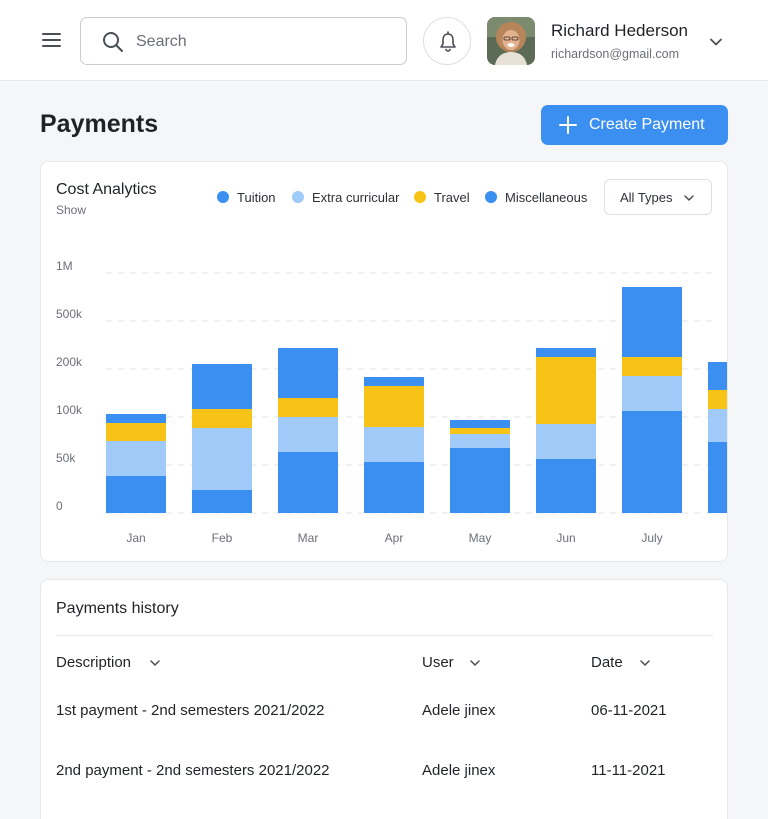  Describe the element at coordinates (620, 30) in the screenshot. I see `user-name: Richard Hederson` at that location.